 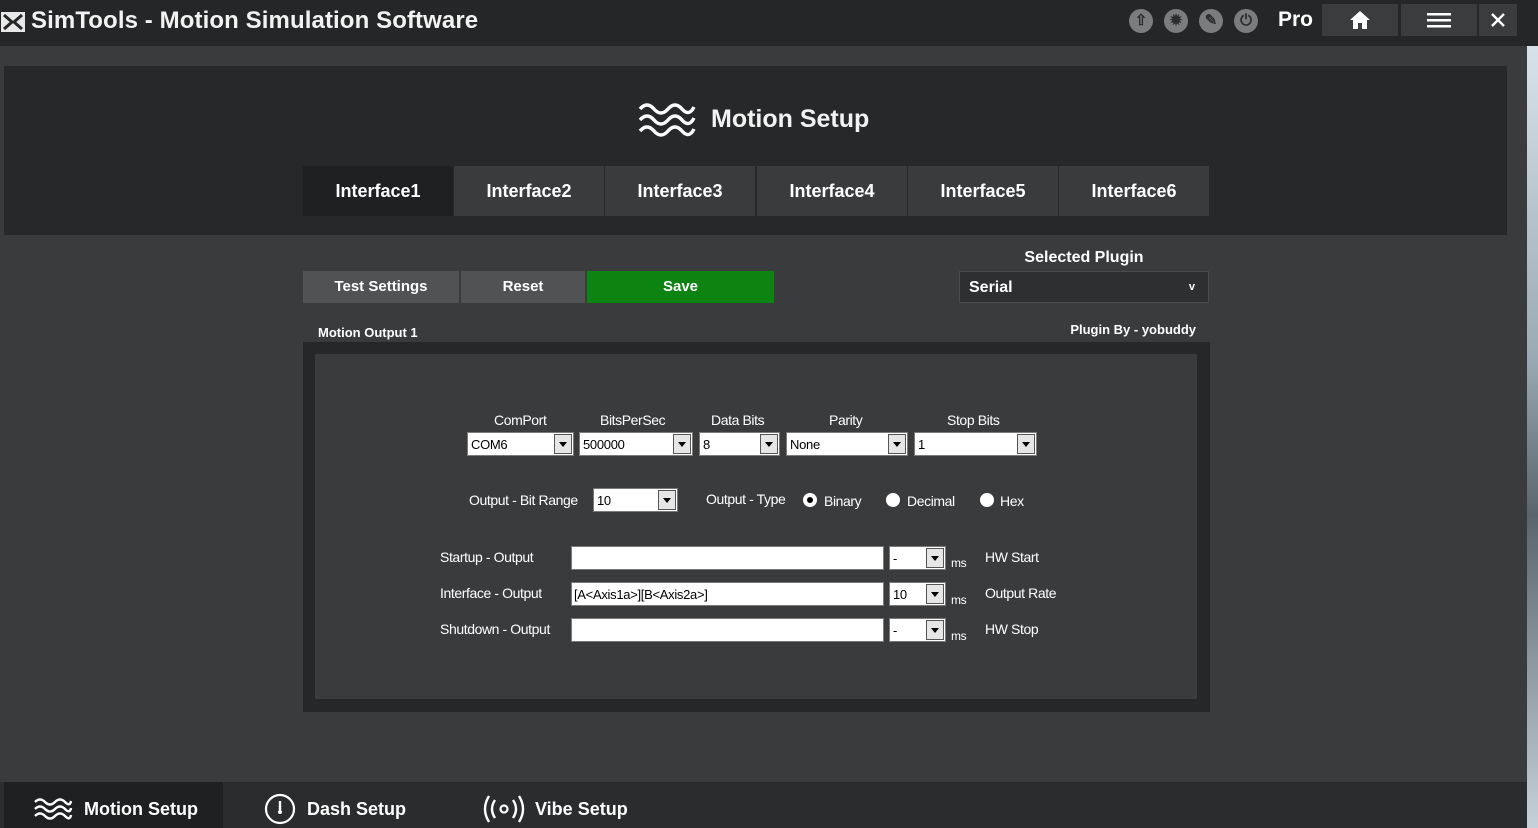 What do you see at coordinates (1296, 19) in the screenshot?
I see `edition-label: Pro` at bounding box center [1296, 19].